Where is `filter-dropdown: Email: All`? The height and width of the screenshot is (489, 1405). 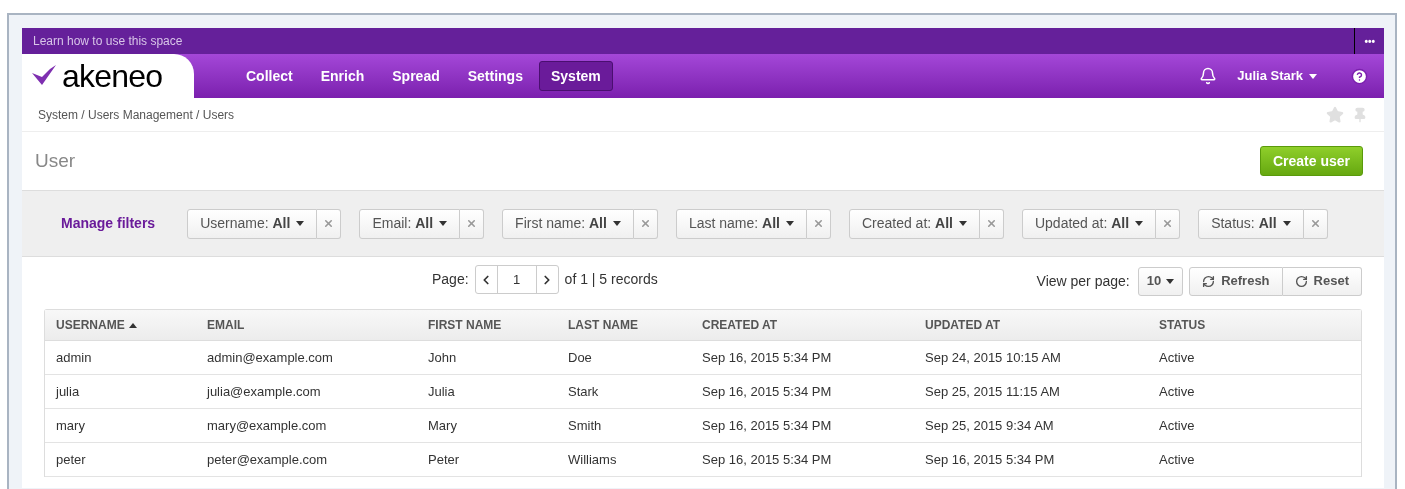
filter-dropdown: Email: All is located at coordinates (410, 223).